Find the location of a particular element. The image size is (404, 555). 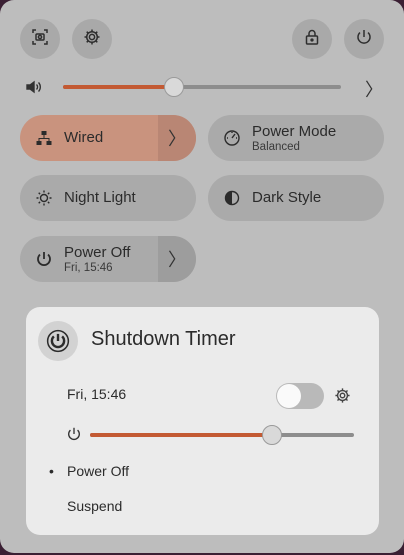

wired-label: Wired is located at coordinates (84, 137).